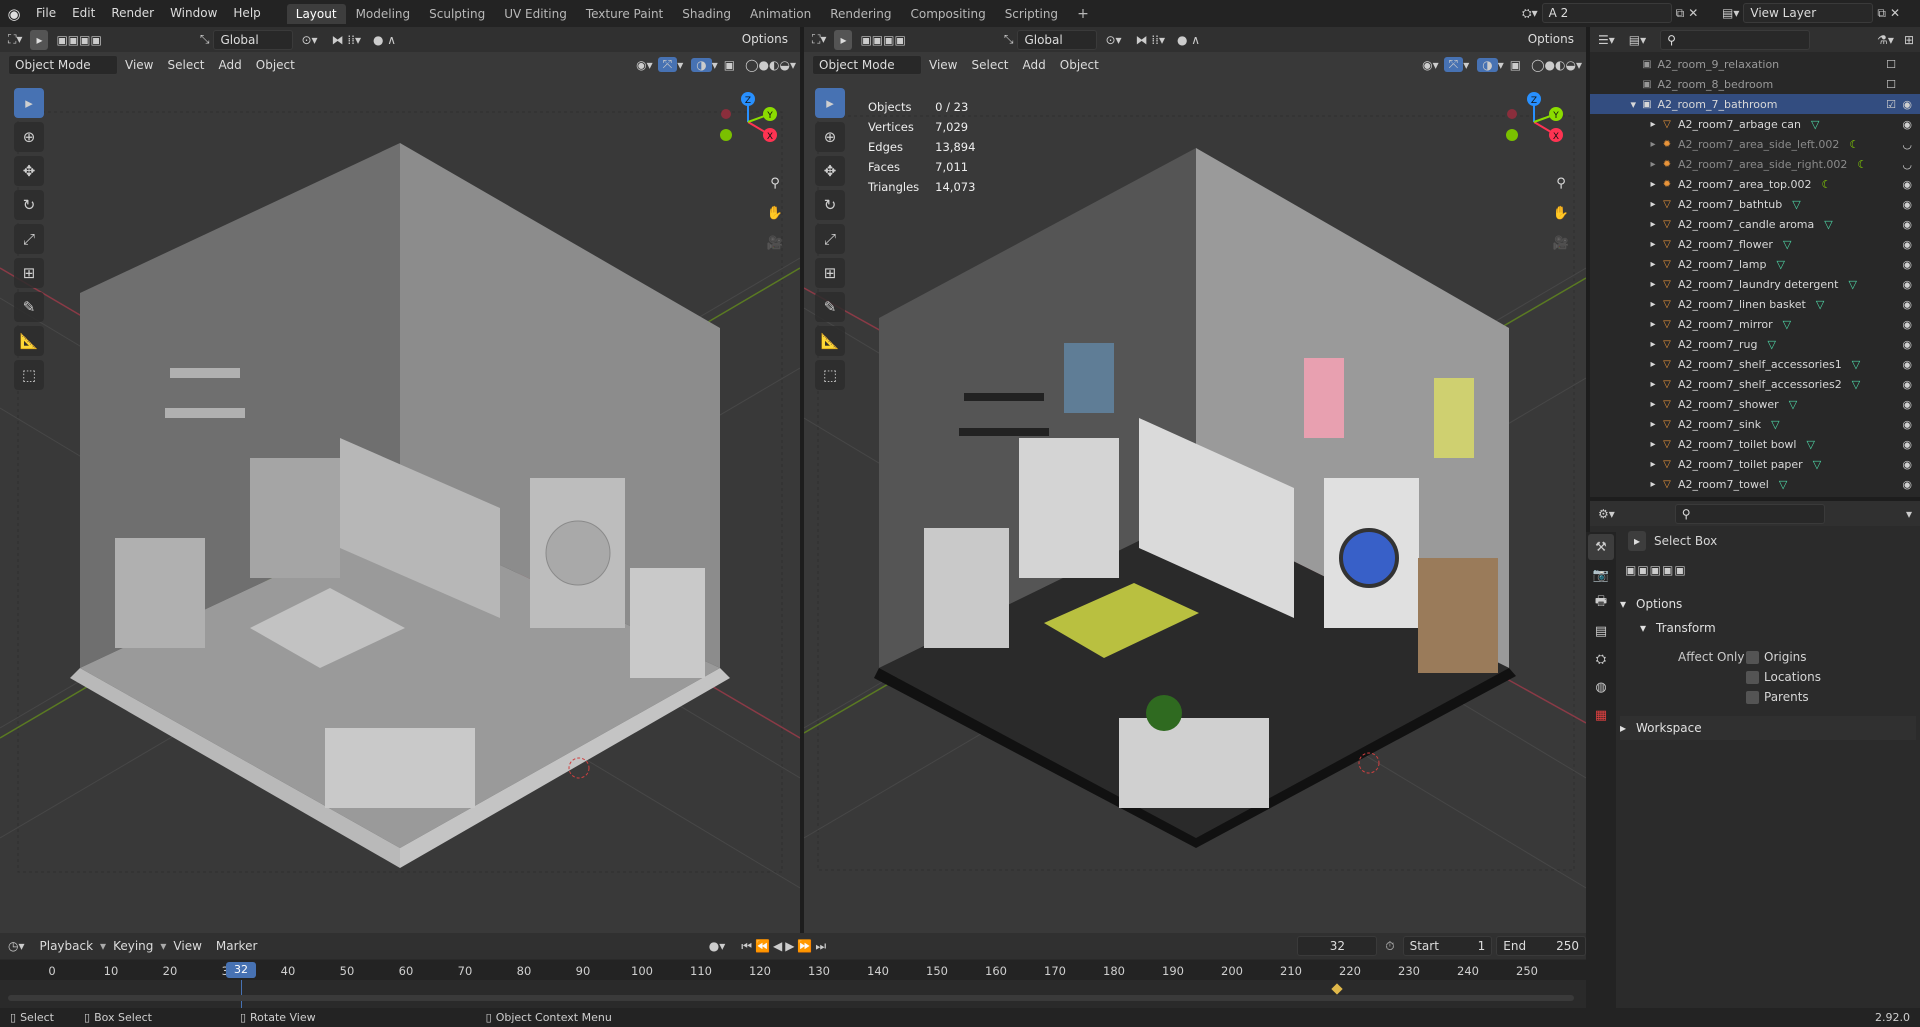  Describe the element at coordinates (1783, 124) in the screenshot. I see `outliner-object-row: ▸ ▽ A2_room7_arbage can ▽ ◉` at that location.